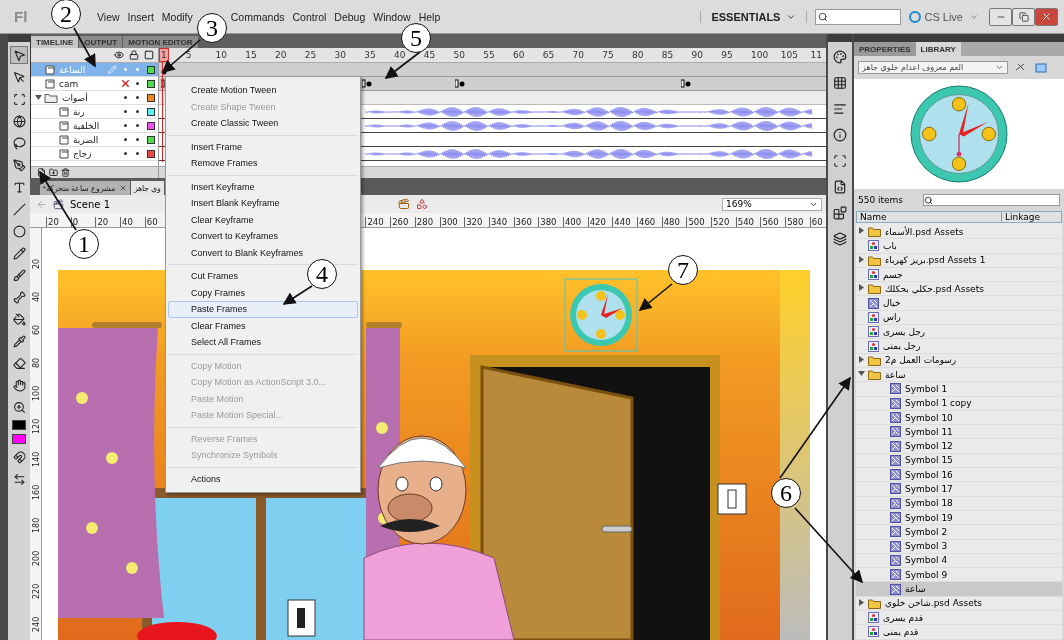  Describe the element at coordinates (94, 112) in the screenshot. I see `layer-row: رنة` at that location.